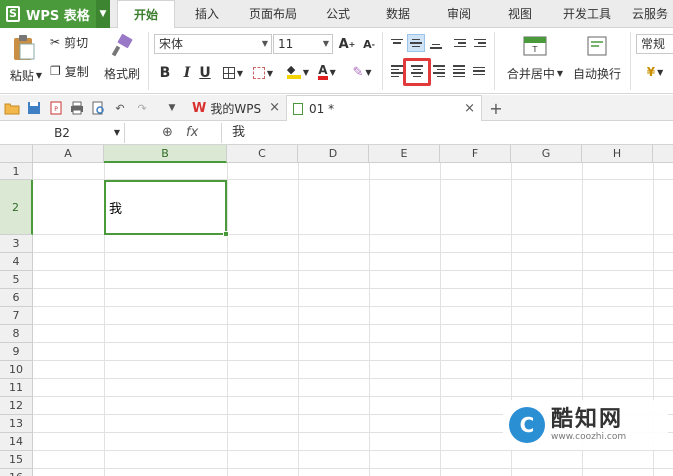 The height and width of the screenshot is (476, 673). Describe the element at coordinates (520, 14) in the screenshot. I see `tab-view: 视图` at that location.